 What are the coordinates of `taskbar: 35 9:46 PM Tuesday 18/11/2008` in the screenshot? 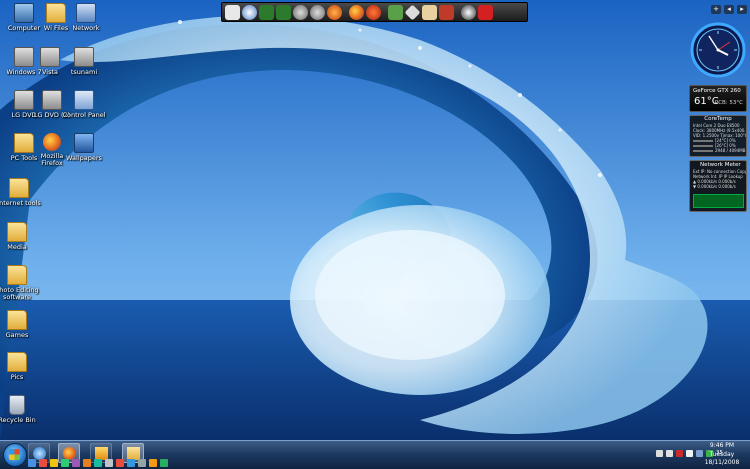 It's located at (375, 454).